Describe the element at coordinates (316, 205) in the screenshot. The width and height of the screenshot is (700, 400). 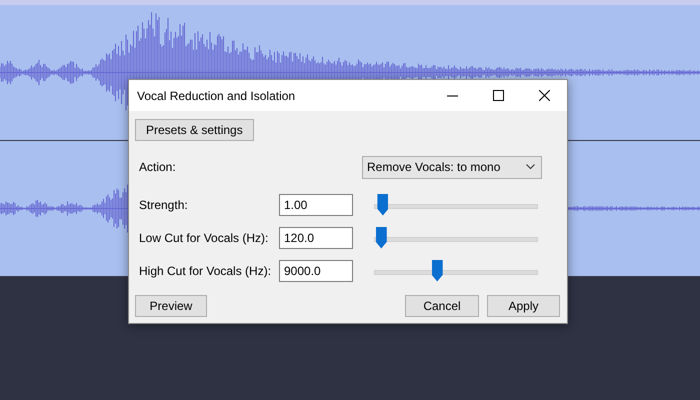
I see `parameter-field: 1.00` at that location.